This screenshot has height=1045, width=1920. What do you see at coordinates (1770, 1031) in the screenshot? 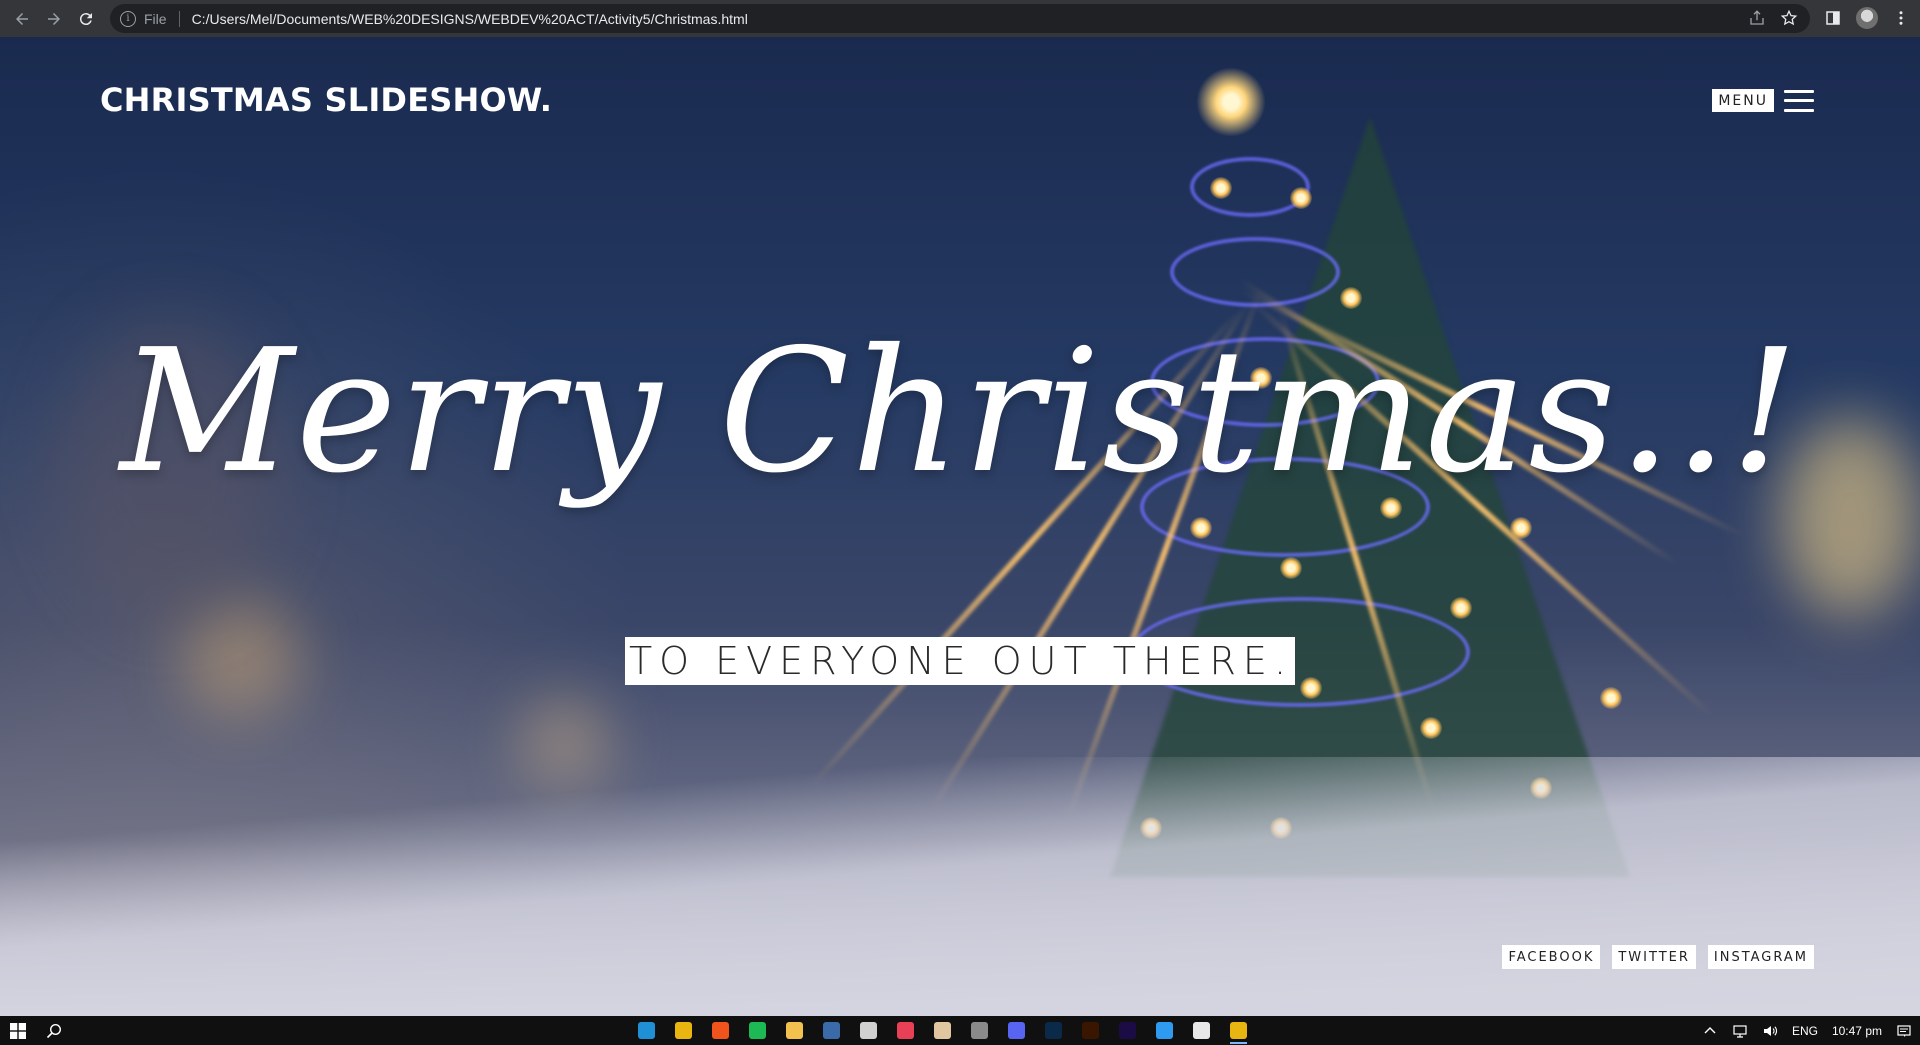
I see `volume-icon` at bounding box center [1770, 1031].